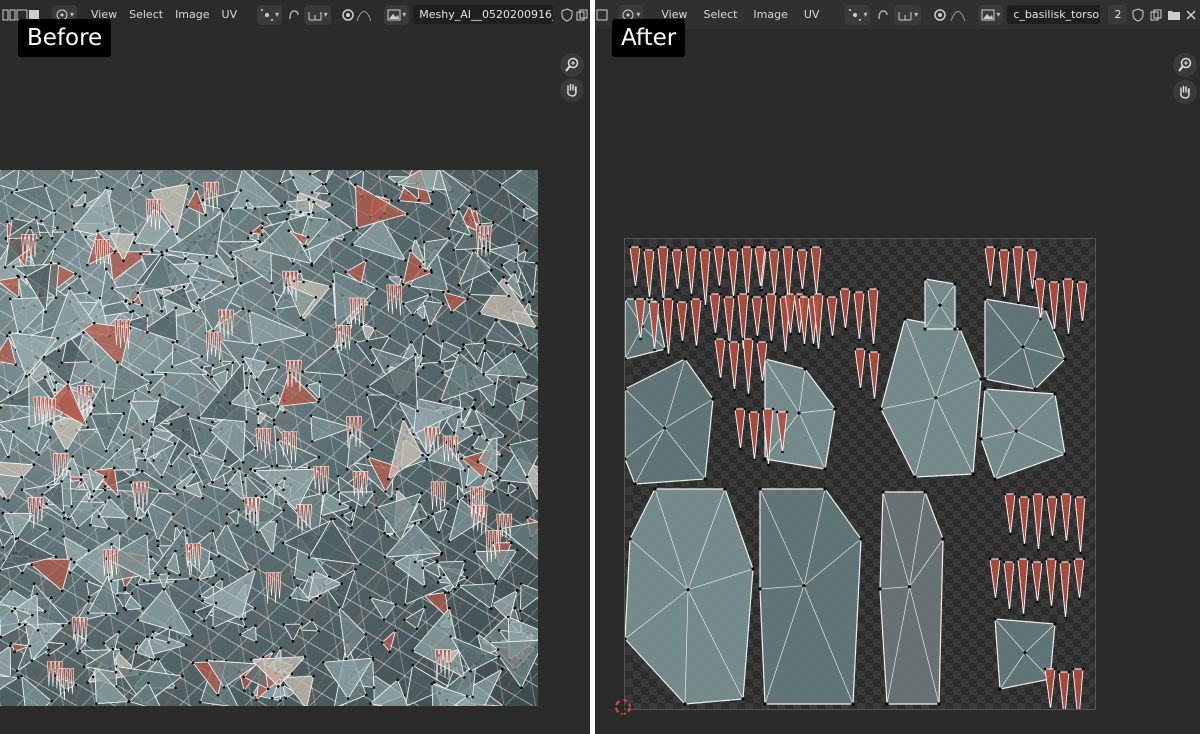 The image size is (1200, 734). What do you see at coordinates (1174, 15) in the screenshot?
I see `open-folder-icon` at bounding box center [1174, 15].